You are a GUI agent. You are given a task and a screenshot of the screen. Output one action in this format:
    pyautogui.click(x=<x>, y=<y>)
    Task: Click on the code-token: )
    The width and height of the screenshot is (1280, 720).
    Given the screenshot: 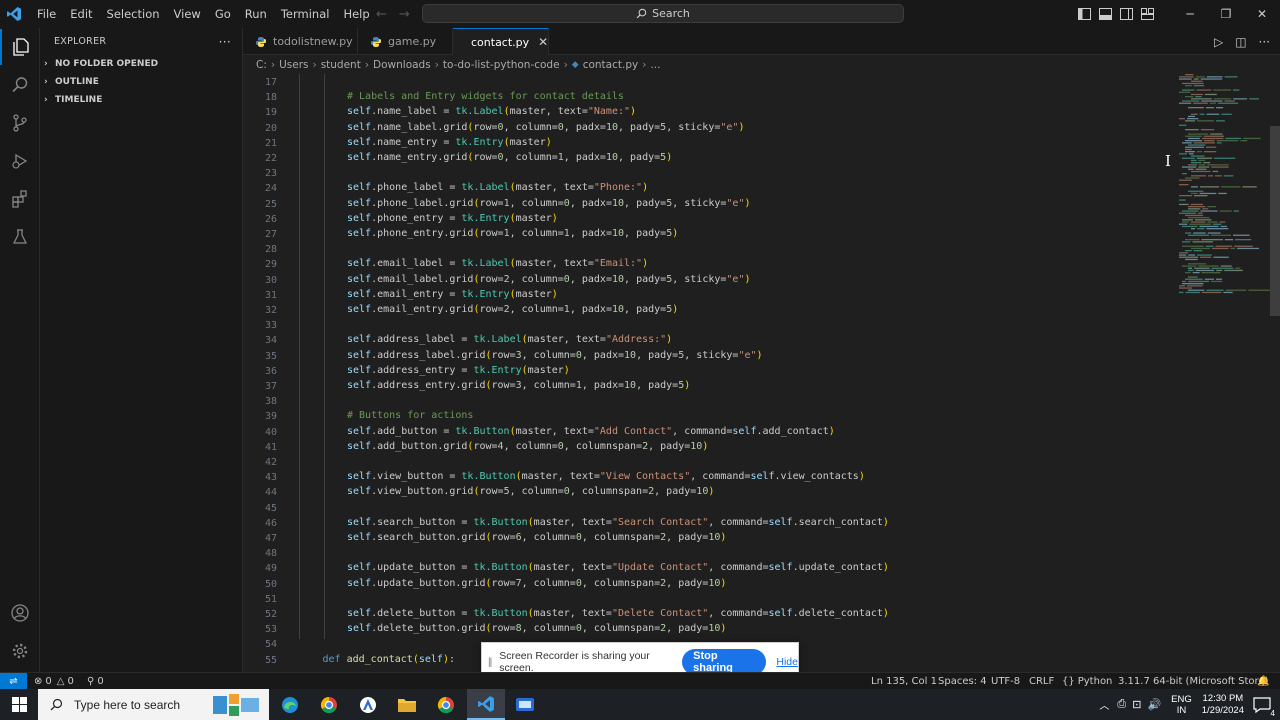 What is the action you would take?
    pyautogui.click(x=645, y=188)
    